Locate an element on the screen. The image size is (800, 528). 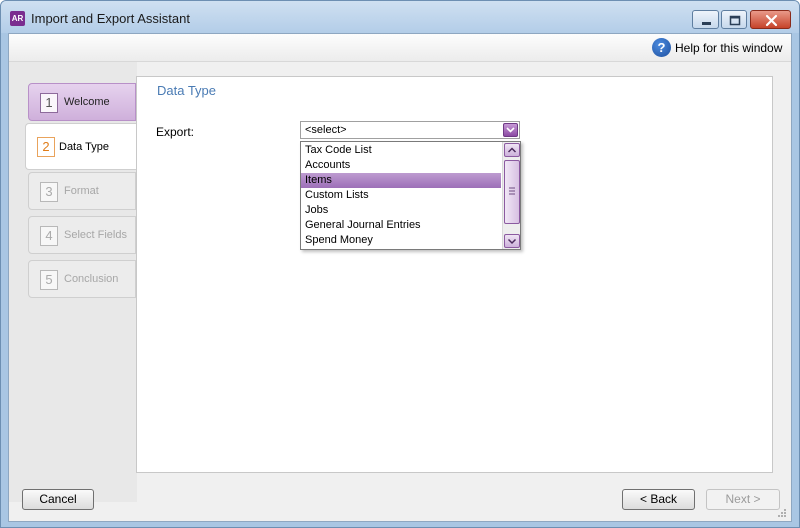
scroll-thumb is located at coordinates (512, 192).